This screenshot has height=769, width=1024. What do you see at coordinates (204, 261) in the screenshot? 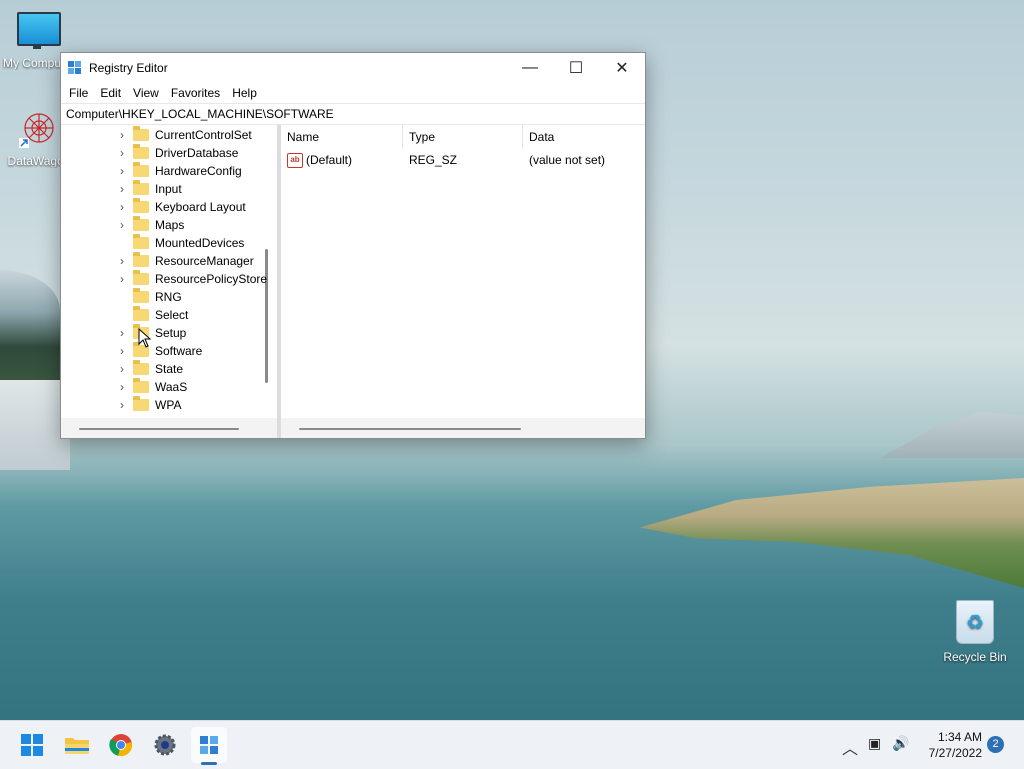
I see `tree-item-label: ResourceManager` at bounding box center [204, 261].